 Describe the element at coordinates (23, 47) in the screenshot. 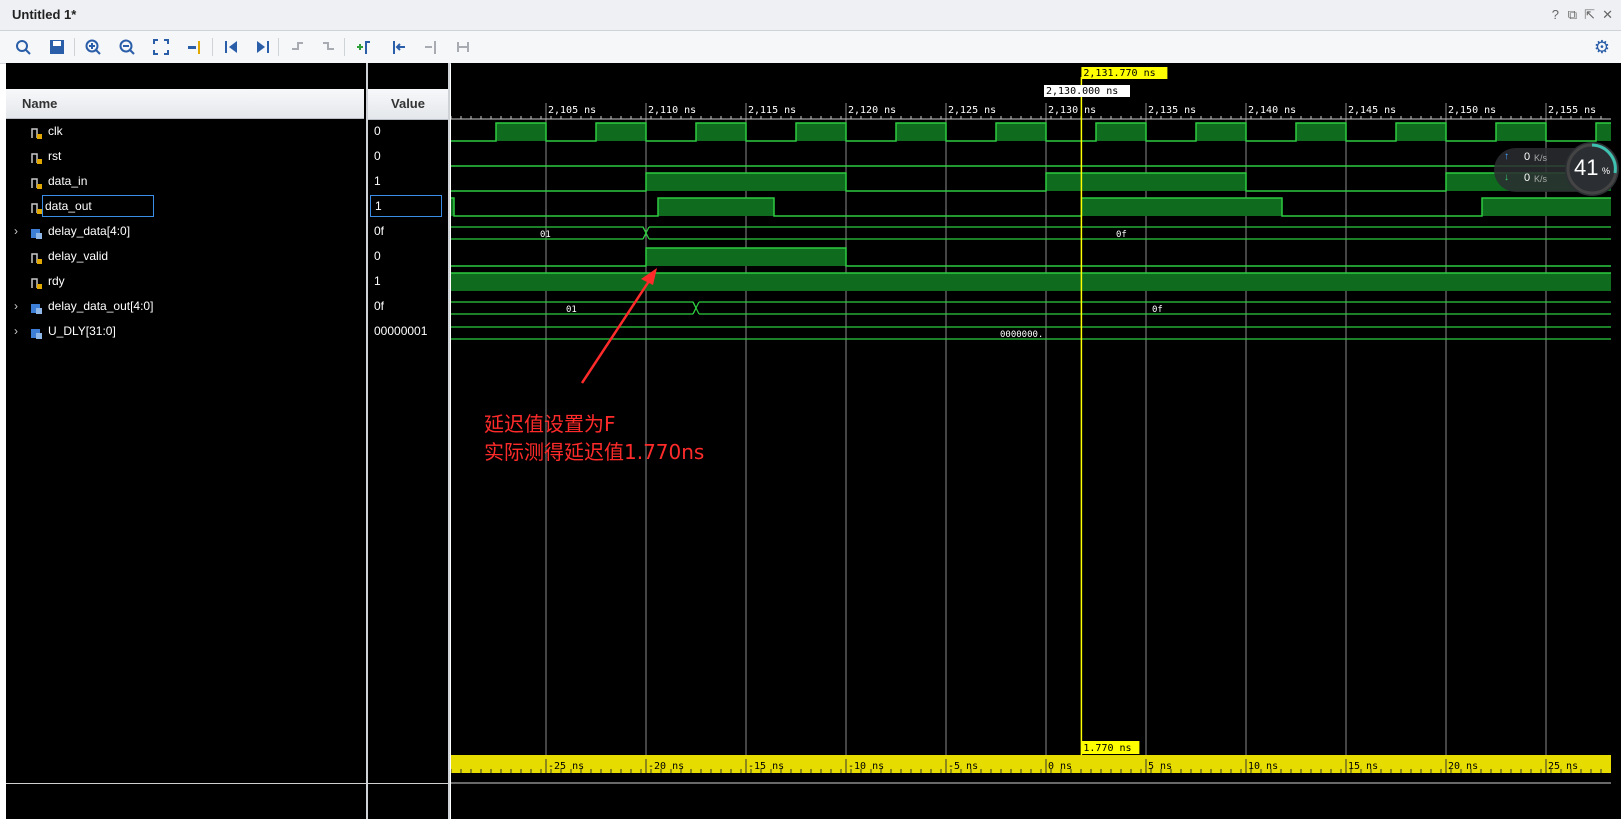

I see `search-icon` at that location.